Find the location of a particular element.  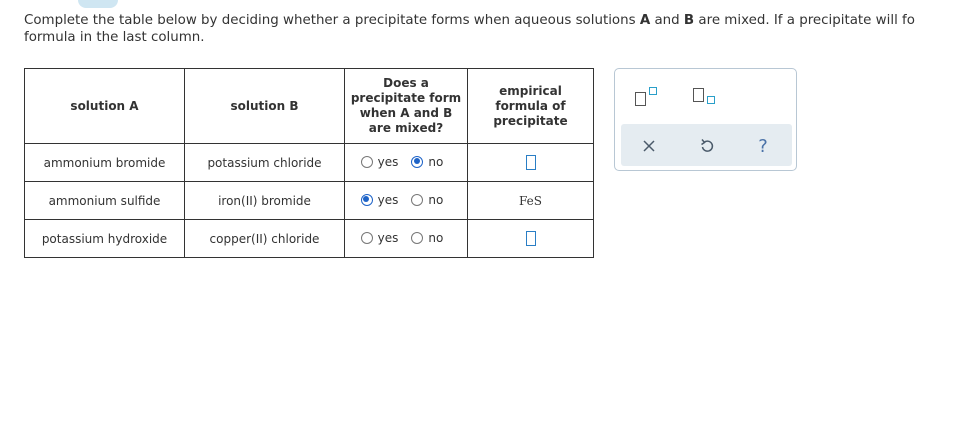

header-empirical-formula: empirical formula of precipitate is located at coordinates (530, 106).